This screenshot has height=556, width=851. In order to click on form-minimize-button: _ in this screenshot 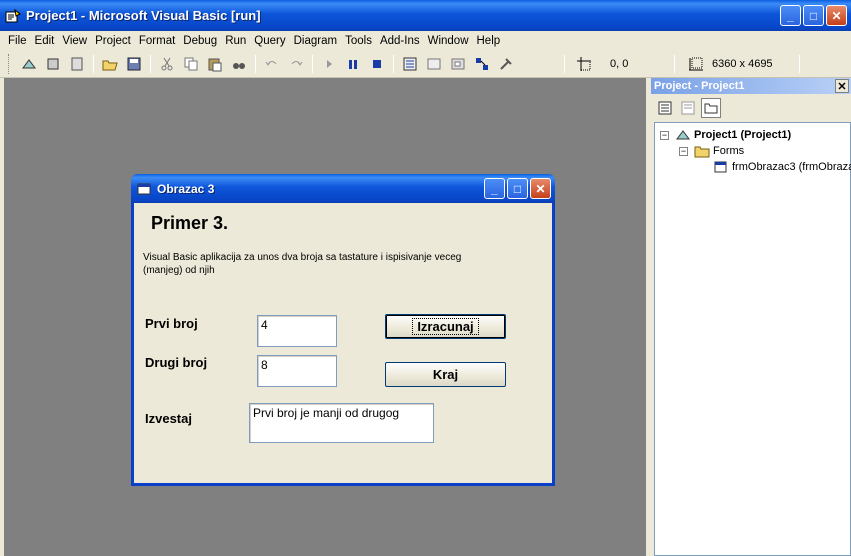, I will do `click(494, 188)`.